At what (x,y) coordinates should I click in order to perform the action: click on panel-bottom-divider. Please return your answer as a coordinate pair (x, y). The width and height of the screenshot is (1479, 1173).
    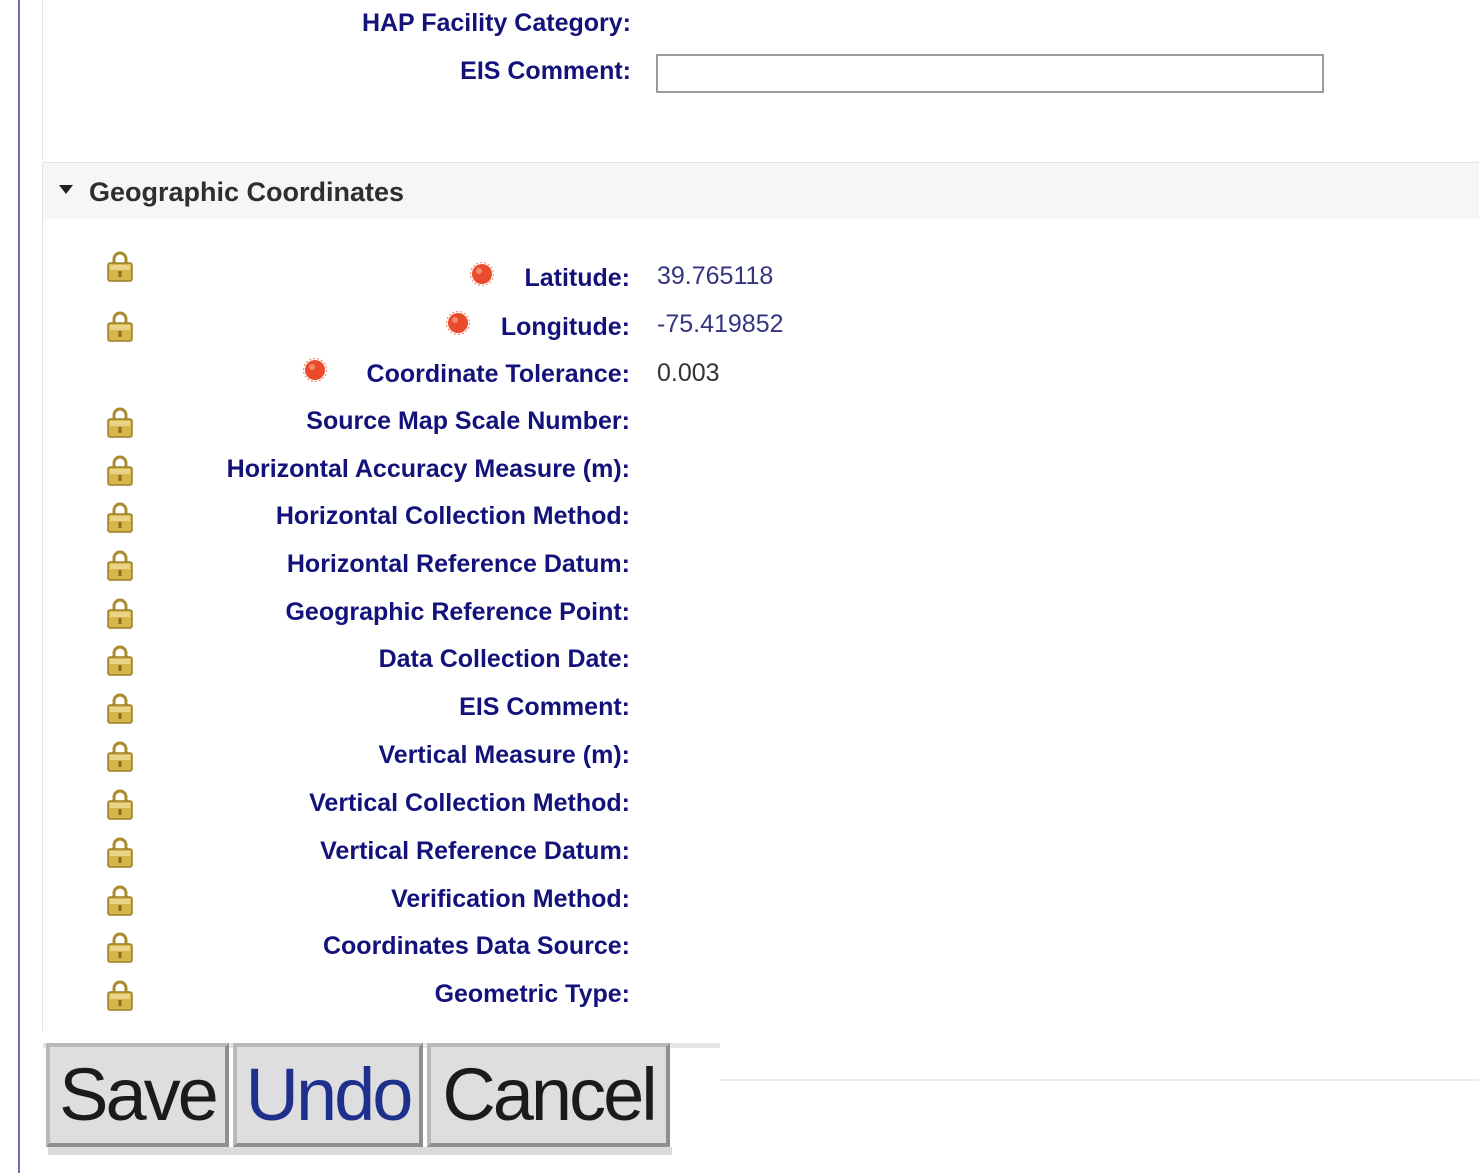
    Looking at the image, I should click on (1099, 1080).